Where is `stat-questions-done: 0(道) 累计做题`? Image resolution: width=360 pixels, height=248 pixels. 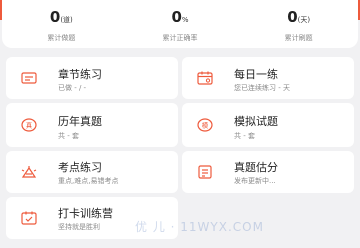
stat-questions-done: 0(道) 累计做题 is located at coordinates (61, 24).